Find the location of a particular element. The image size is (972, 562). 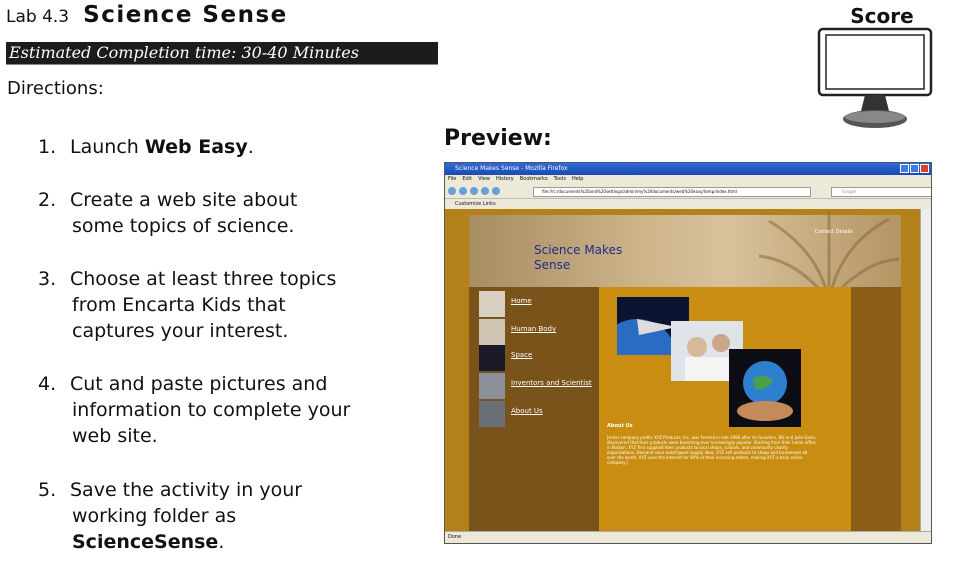

nav-home: Home is located at coordinates (539, 304).